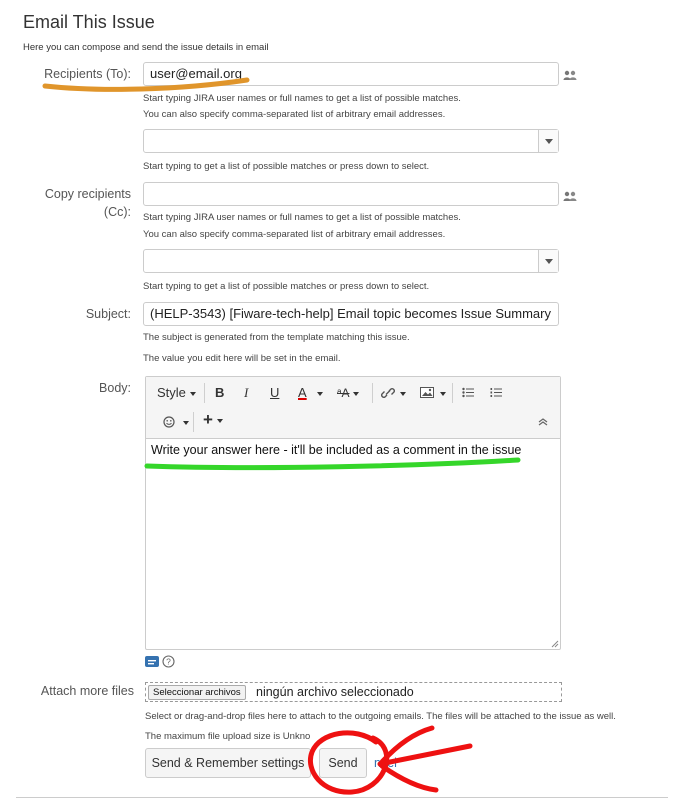  What do you see at coordinates (351, 194) in the screenshot?
I see `recipients-cc-input` at bounding box center [351, 194].